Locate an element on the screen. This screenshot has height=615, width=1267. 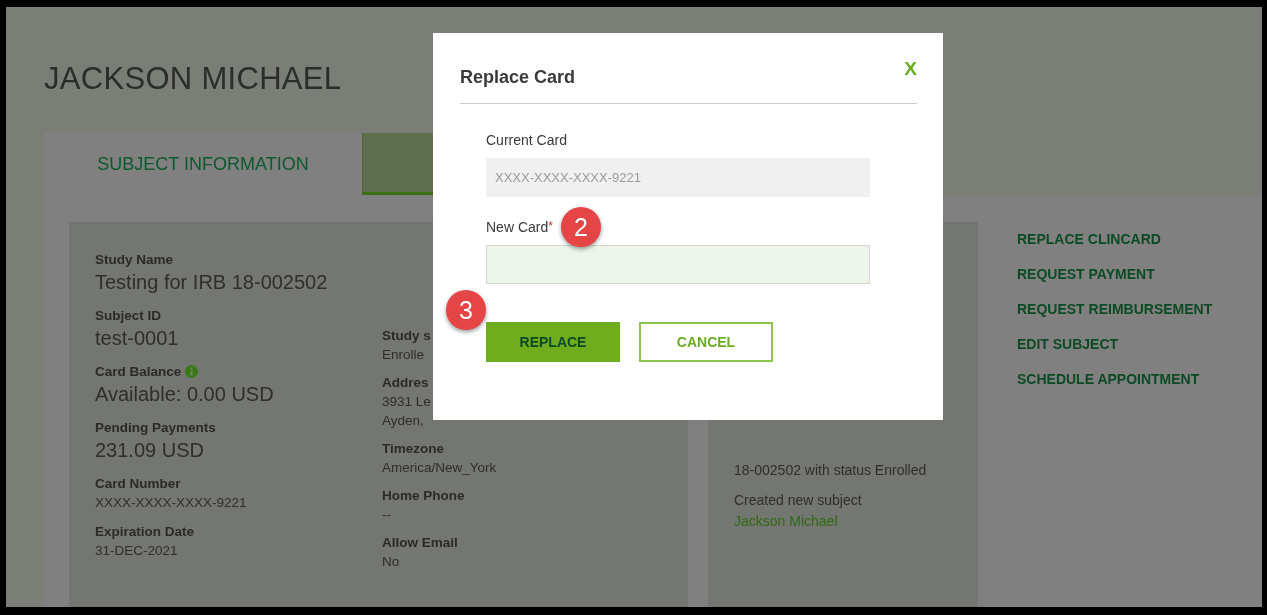
action-link: REPLACE CLINCARD is located at coordinates (1115, 239).